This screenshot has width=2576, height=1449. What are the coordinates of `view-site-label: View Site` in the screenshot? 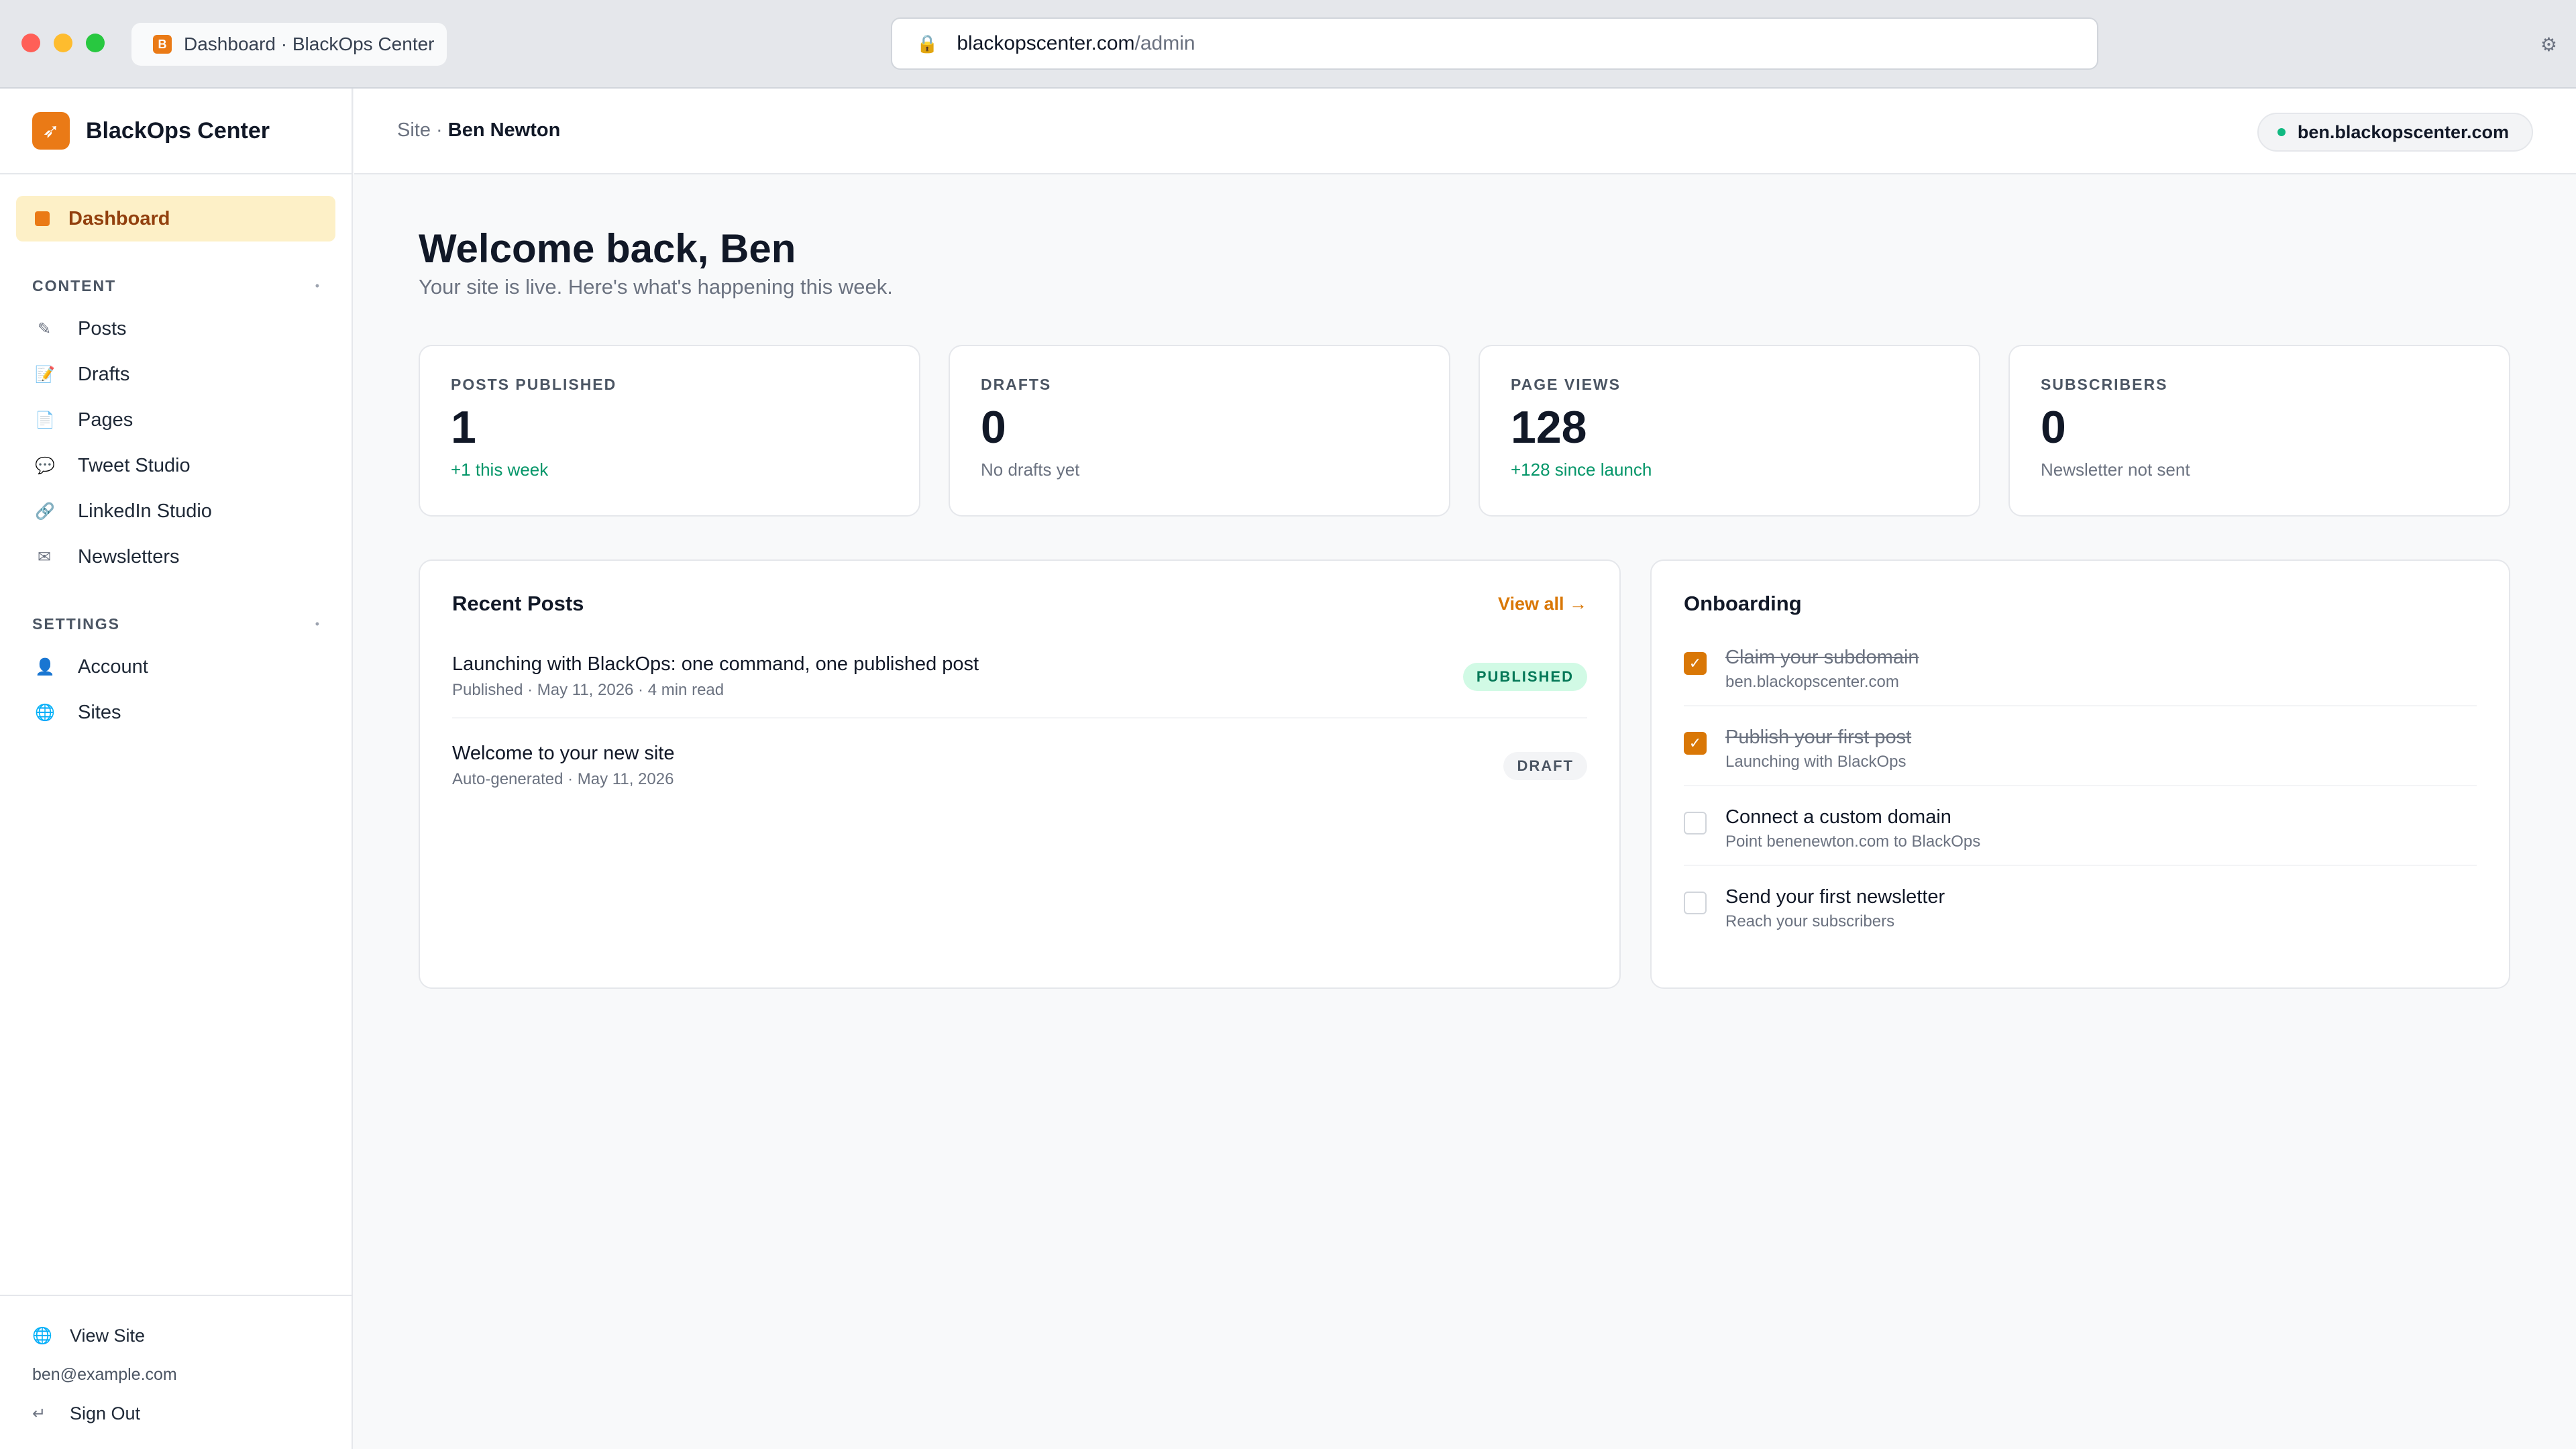 It's located at (108, 1335).